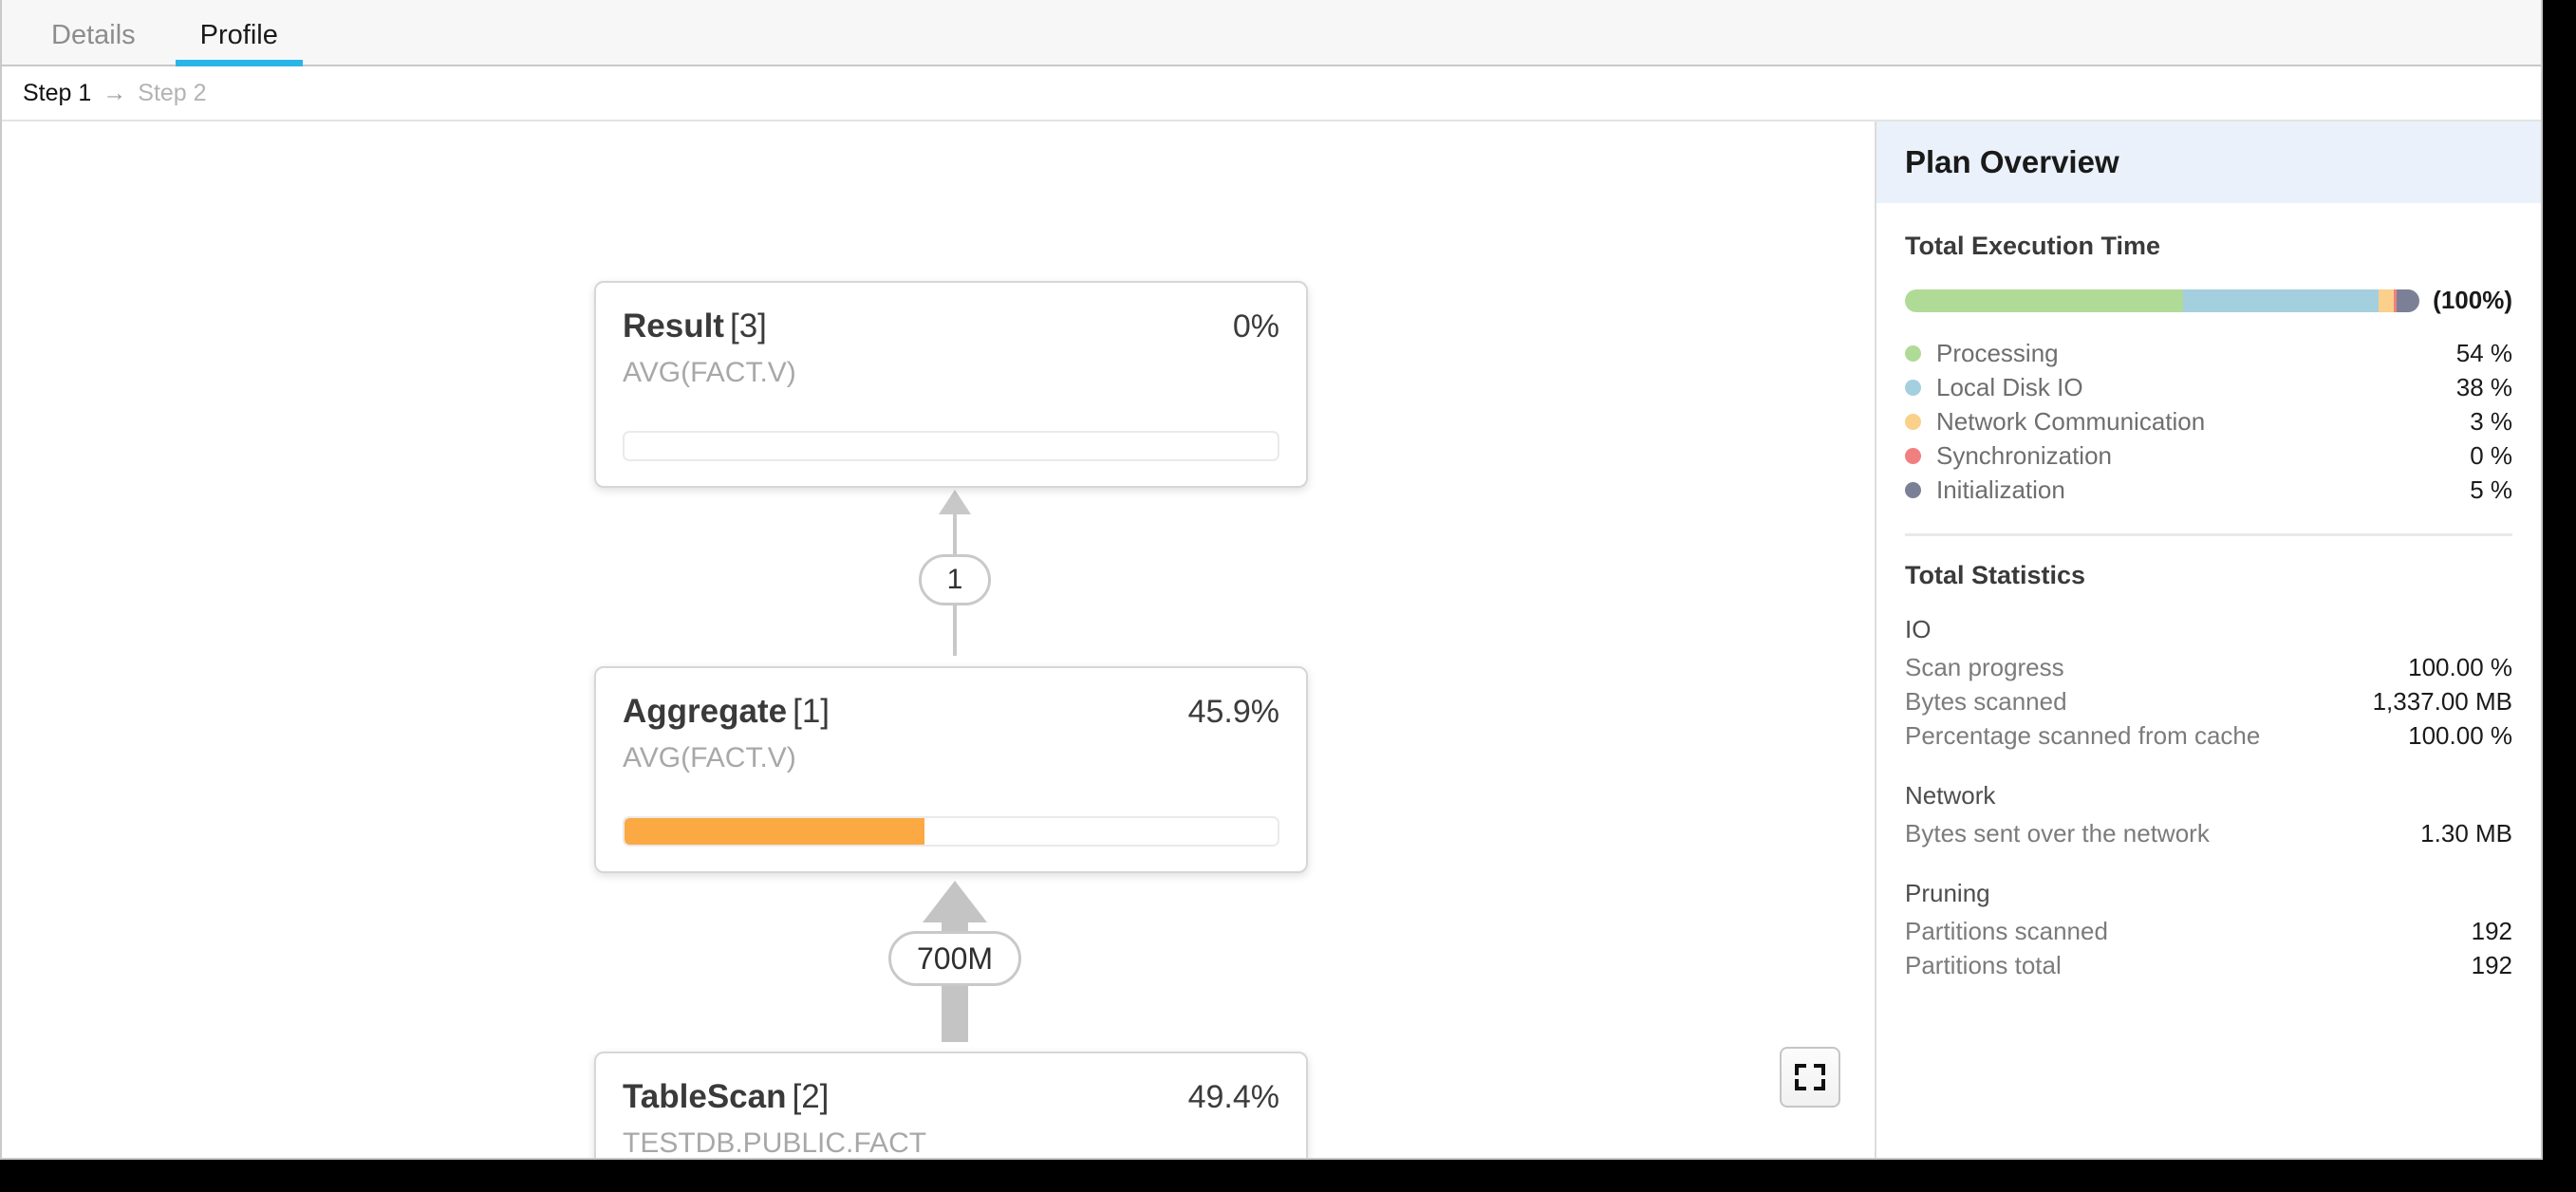 This screenshot has height=1192, width=2576. Describe the element at coordinates (2491, 489) in the screenshot. I see `legend-value: 5 %` at that location.